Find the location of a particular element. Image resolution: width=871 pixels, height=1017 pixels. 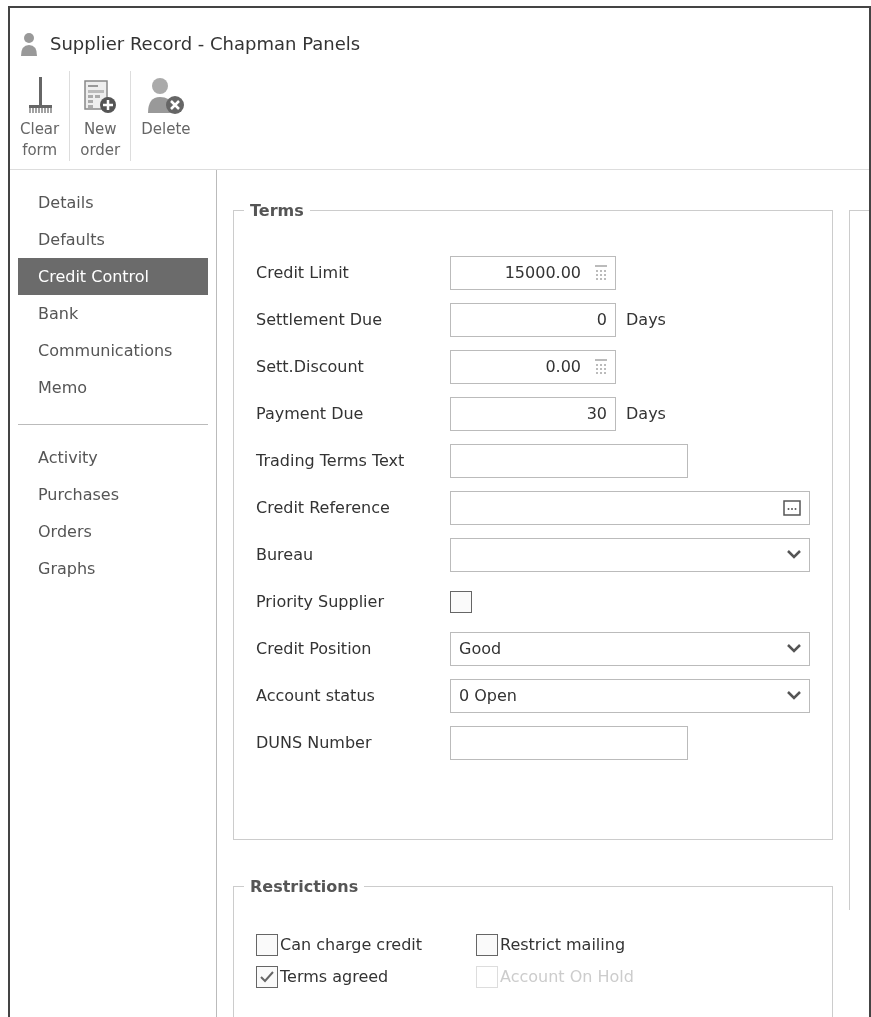

checkbox-label: Terms agreed is located at coordinates (334, 977).